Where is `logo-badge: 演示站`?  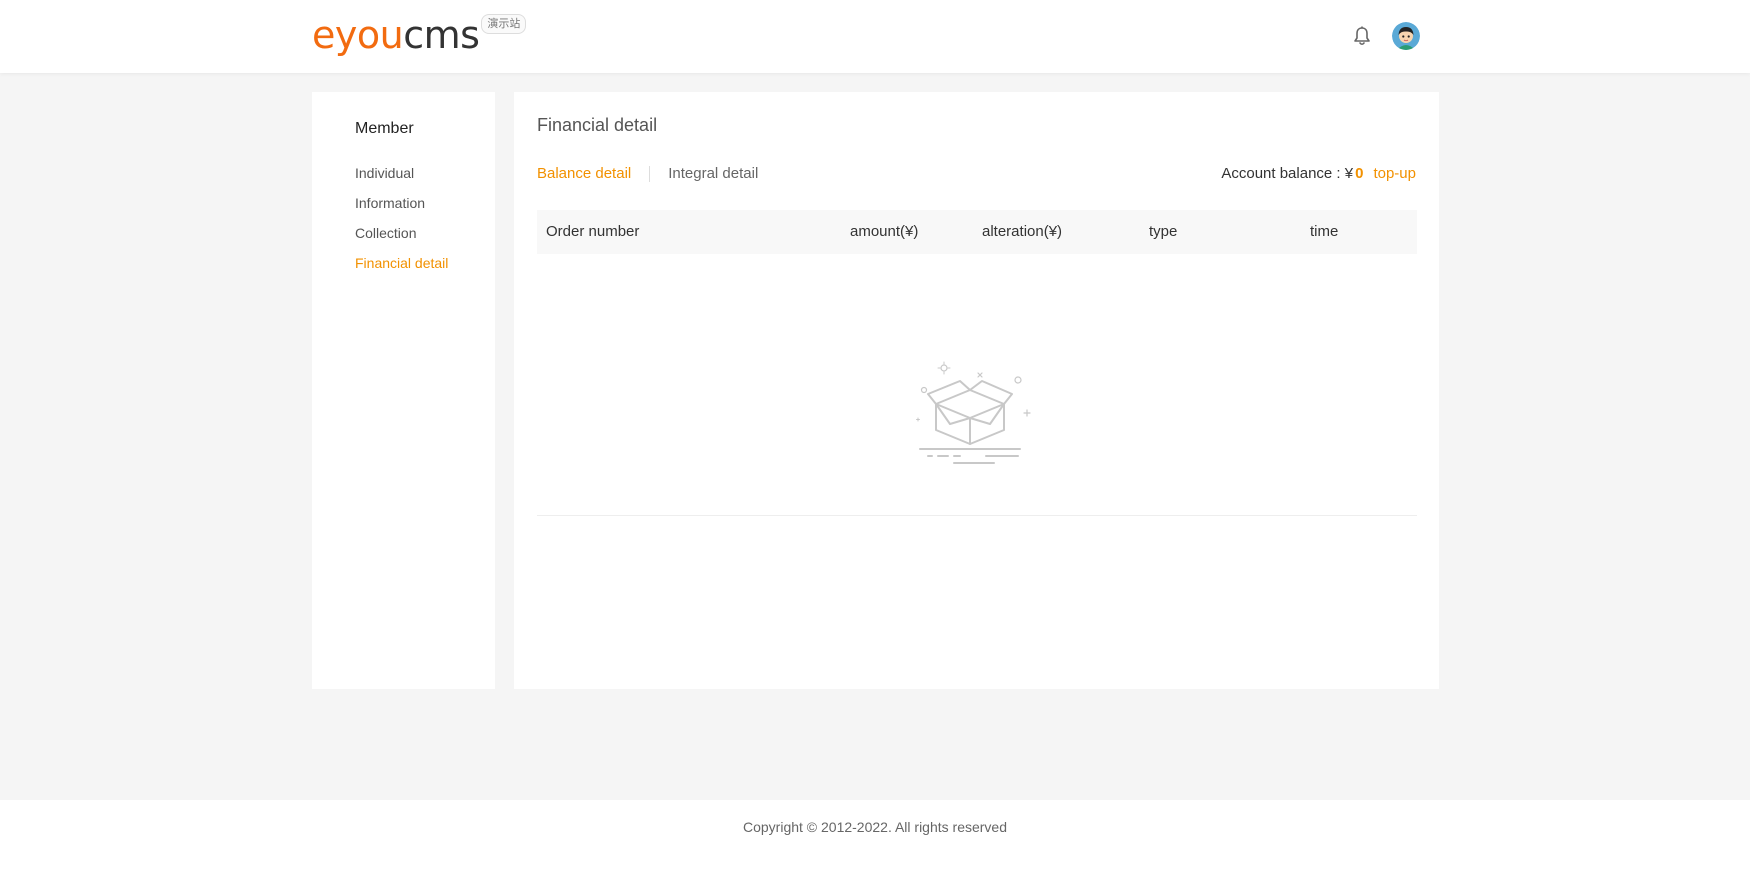 logo-badge: 演示站 is located at coordinates (504, 24).